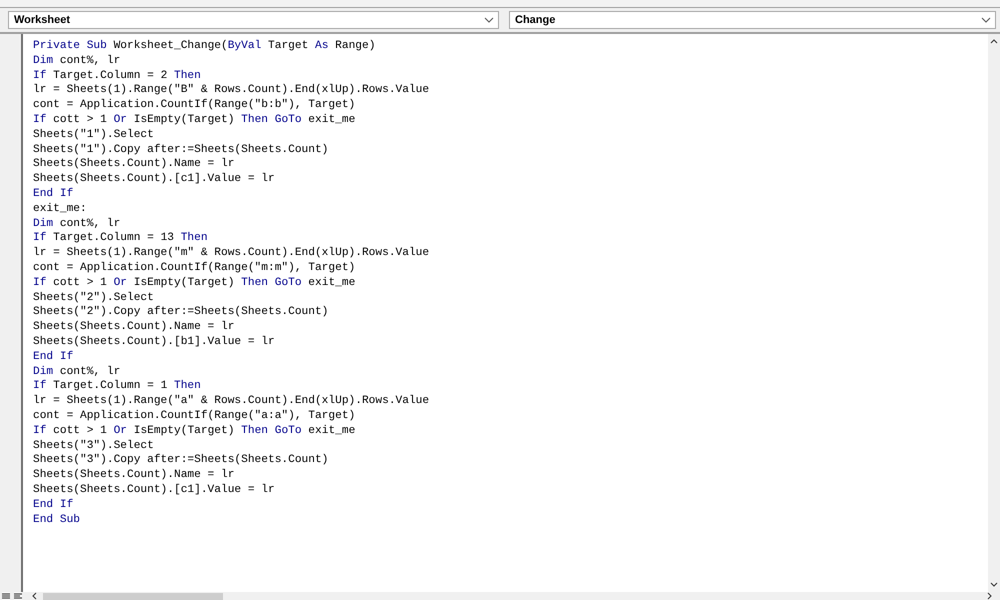 The height and width of the screenshot is (600, 1000). Describe the element at coordinates (60, 209) in the screenshot. I see `code-line: exit_me:` at that location.